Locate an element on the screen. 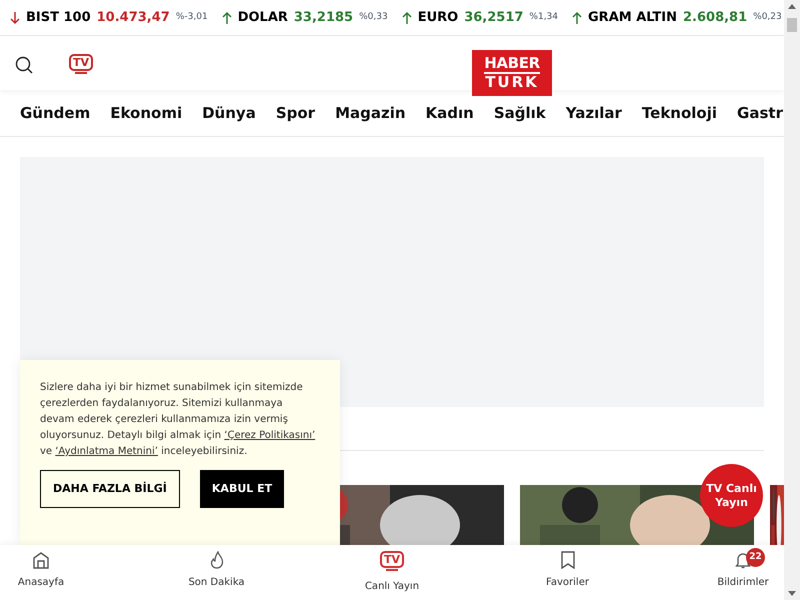 Image resolution: width=800 pixels, height=600 pixels. bottom-nav-label: Favoriler is located at coordinates (567, 582).